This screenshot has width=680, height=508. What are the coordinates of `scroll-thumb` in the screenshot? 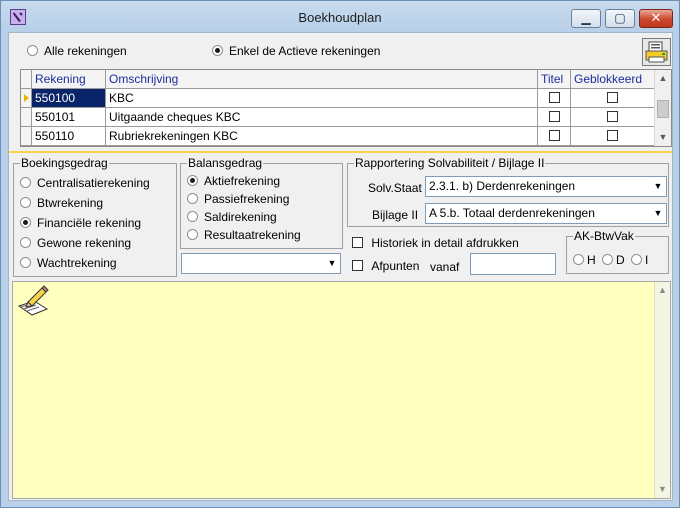 It's located at (663, 109).